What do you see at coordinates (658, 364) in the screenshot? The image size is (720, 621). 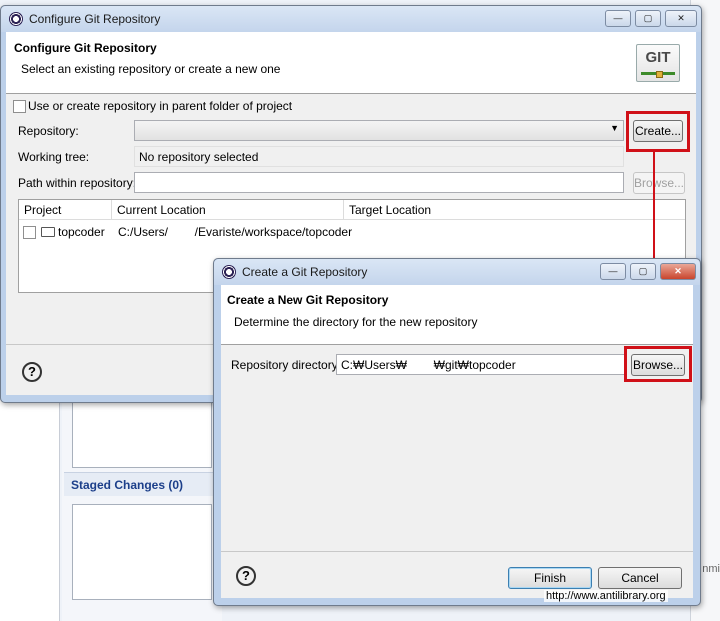 I see `browse-button-highlight` at bounding box center [658, 364].